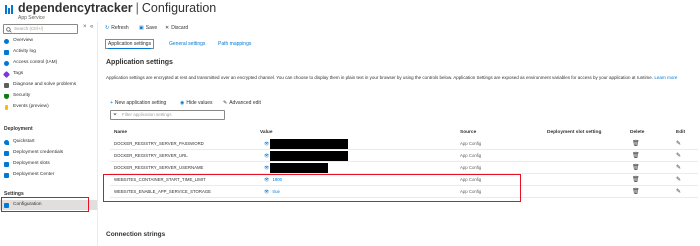  Describe the element at coordinates (6, 153) in the screenshot. I see `credentials-icon` at that location.